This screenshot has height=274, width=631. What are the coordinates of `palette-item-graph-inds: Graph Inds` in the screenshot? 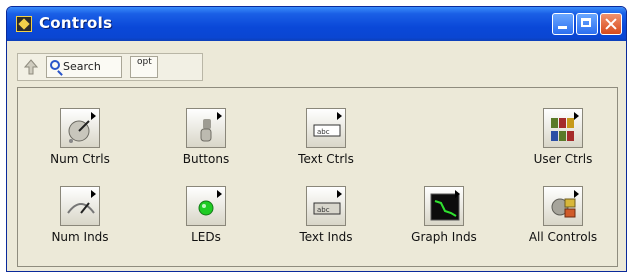 It's located at (444, 226).